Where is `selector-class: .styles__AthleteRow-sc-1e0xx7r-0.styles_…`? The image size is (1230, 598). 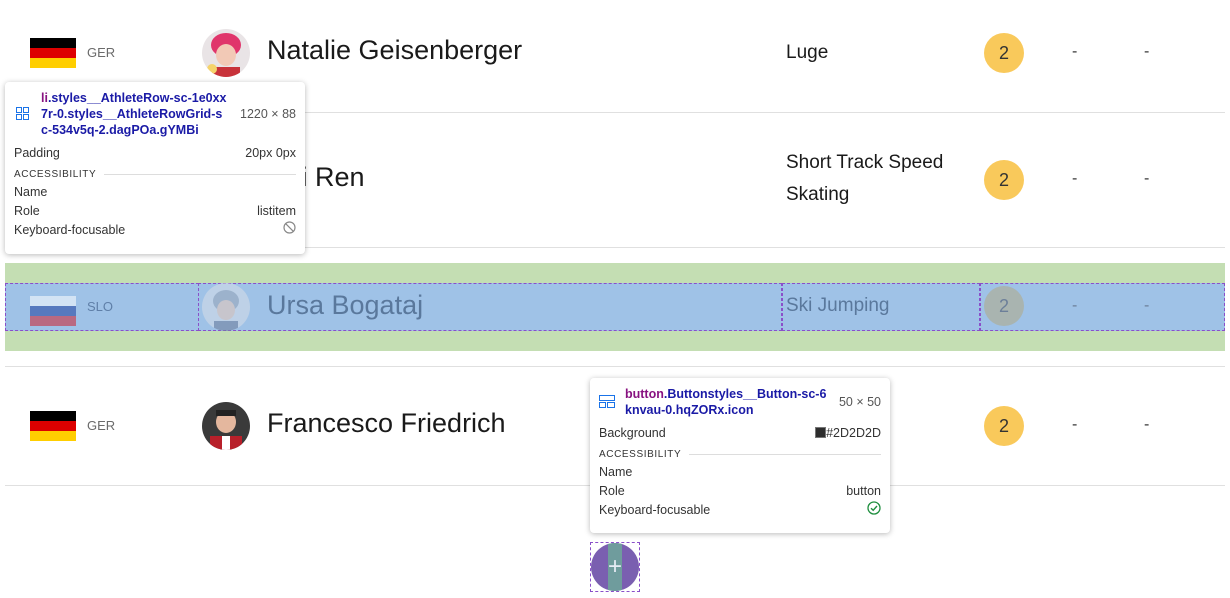 selector-class: .styles__AthleteRow-sc-1e0xx7r-0.styles_… is located at coordinates (134, 114).